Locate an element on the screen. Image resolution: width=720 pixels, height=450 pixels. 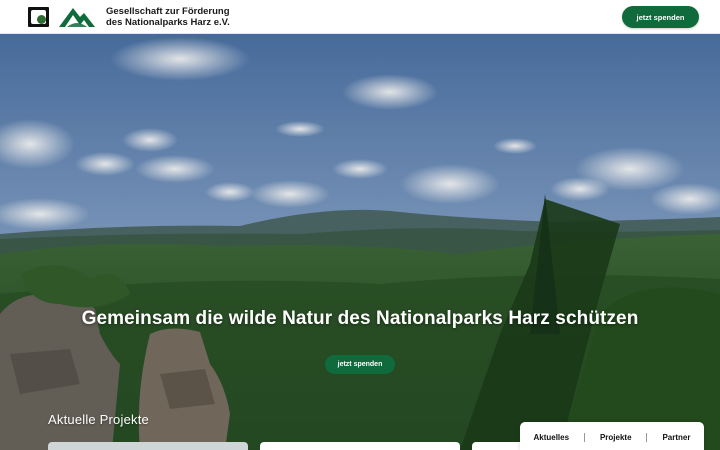
projects-section-title: Aktuelle Projekte is located at coordinates (98, 419).